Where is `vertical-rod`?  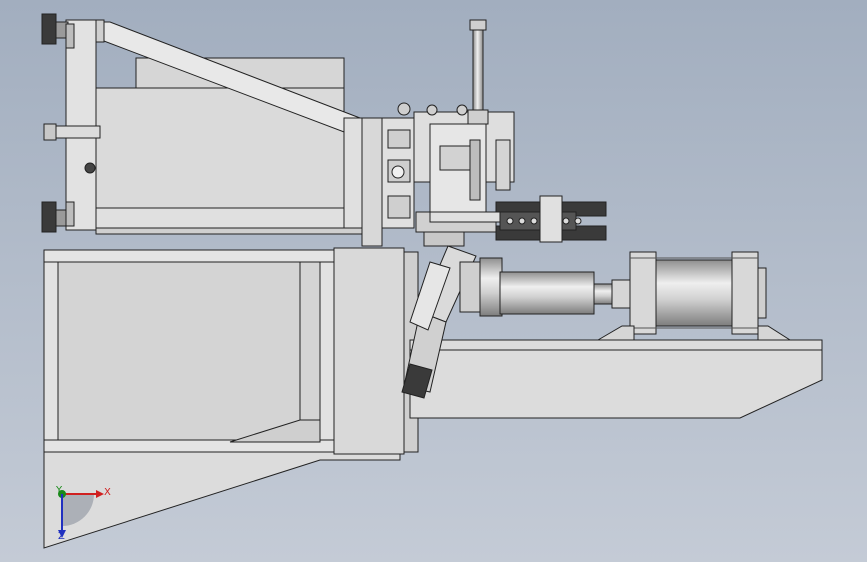 vertical-rod is located at coordinates (478, 72).